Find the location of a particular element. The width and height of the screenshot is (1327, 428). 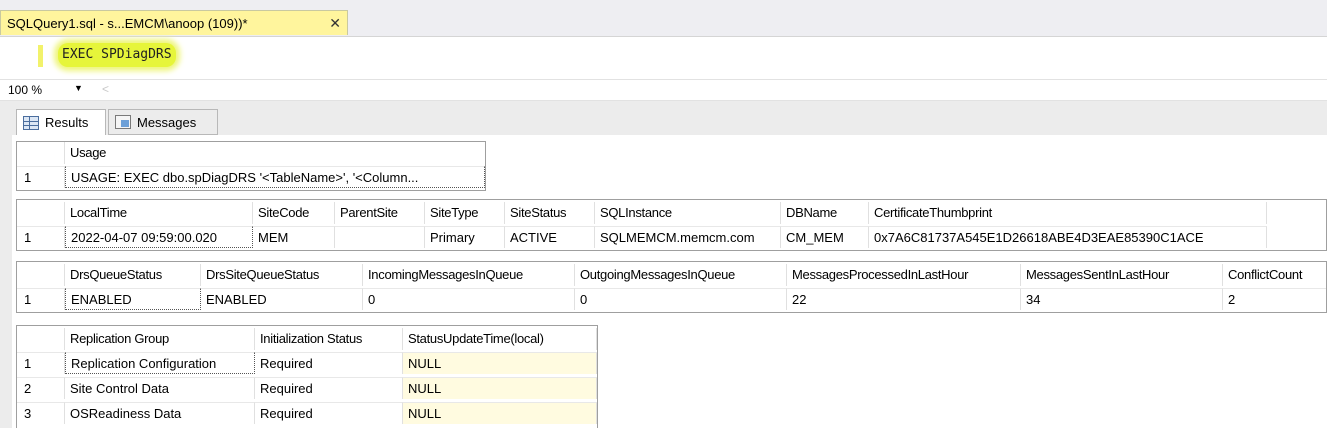

column-header: MessagesSentInLastHour is located at coordinates (1122, 275).